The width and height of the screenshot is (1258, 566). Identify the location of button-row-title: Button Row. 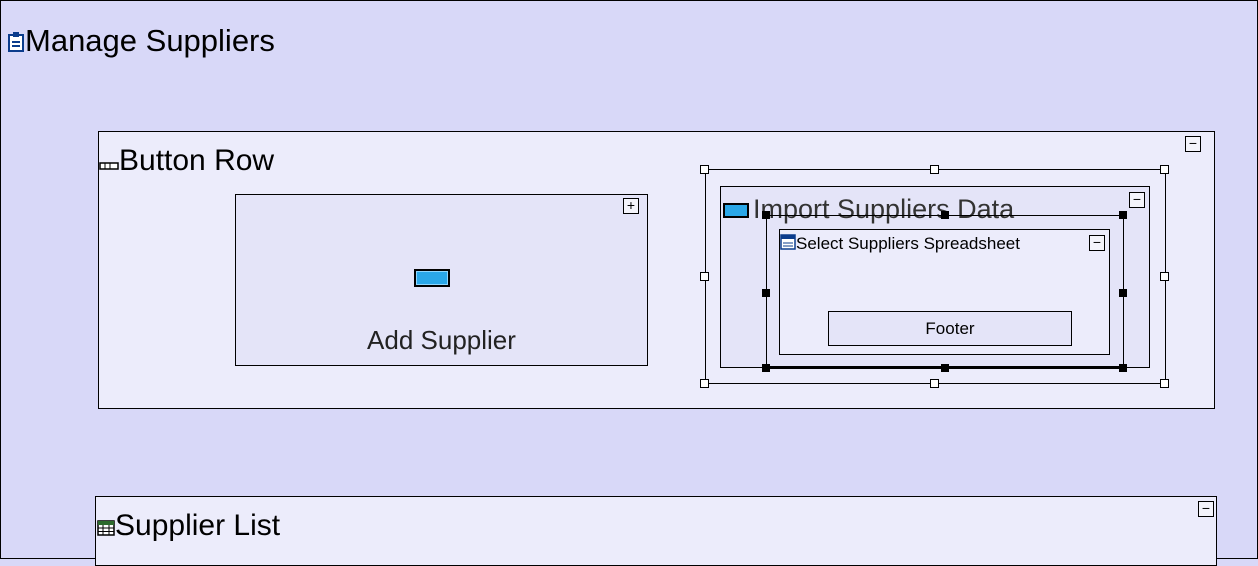
(186, 161).